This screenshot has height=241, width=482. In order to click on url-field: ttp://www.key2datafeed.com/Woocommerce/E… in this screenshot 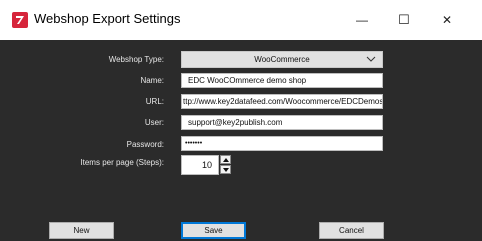, I will do `click(282, 101)`.